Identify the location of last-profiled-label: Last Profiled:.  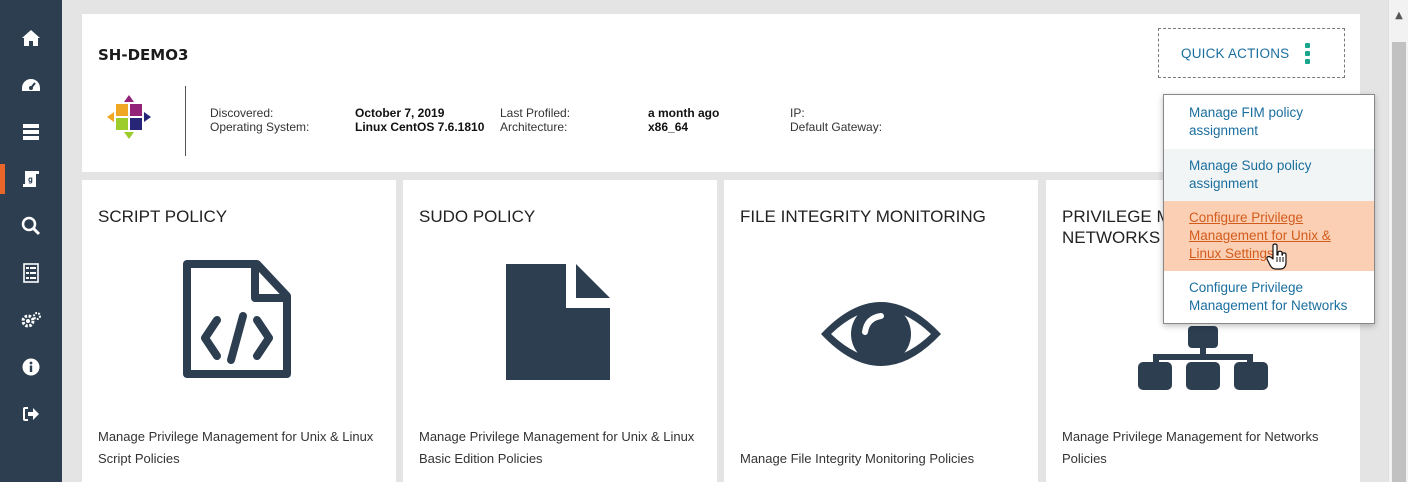
(535, 113).